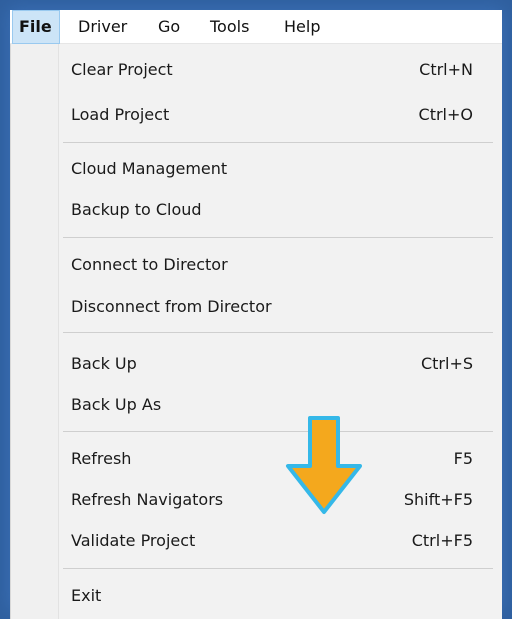  What do you see at coordinates (281, 70) in the screenshot?
I see `menu-item-clear-project: Clear Project Ctrl+N` at bounding box center [281, 70].